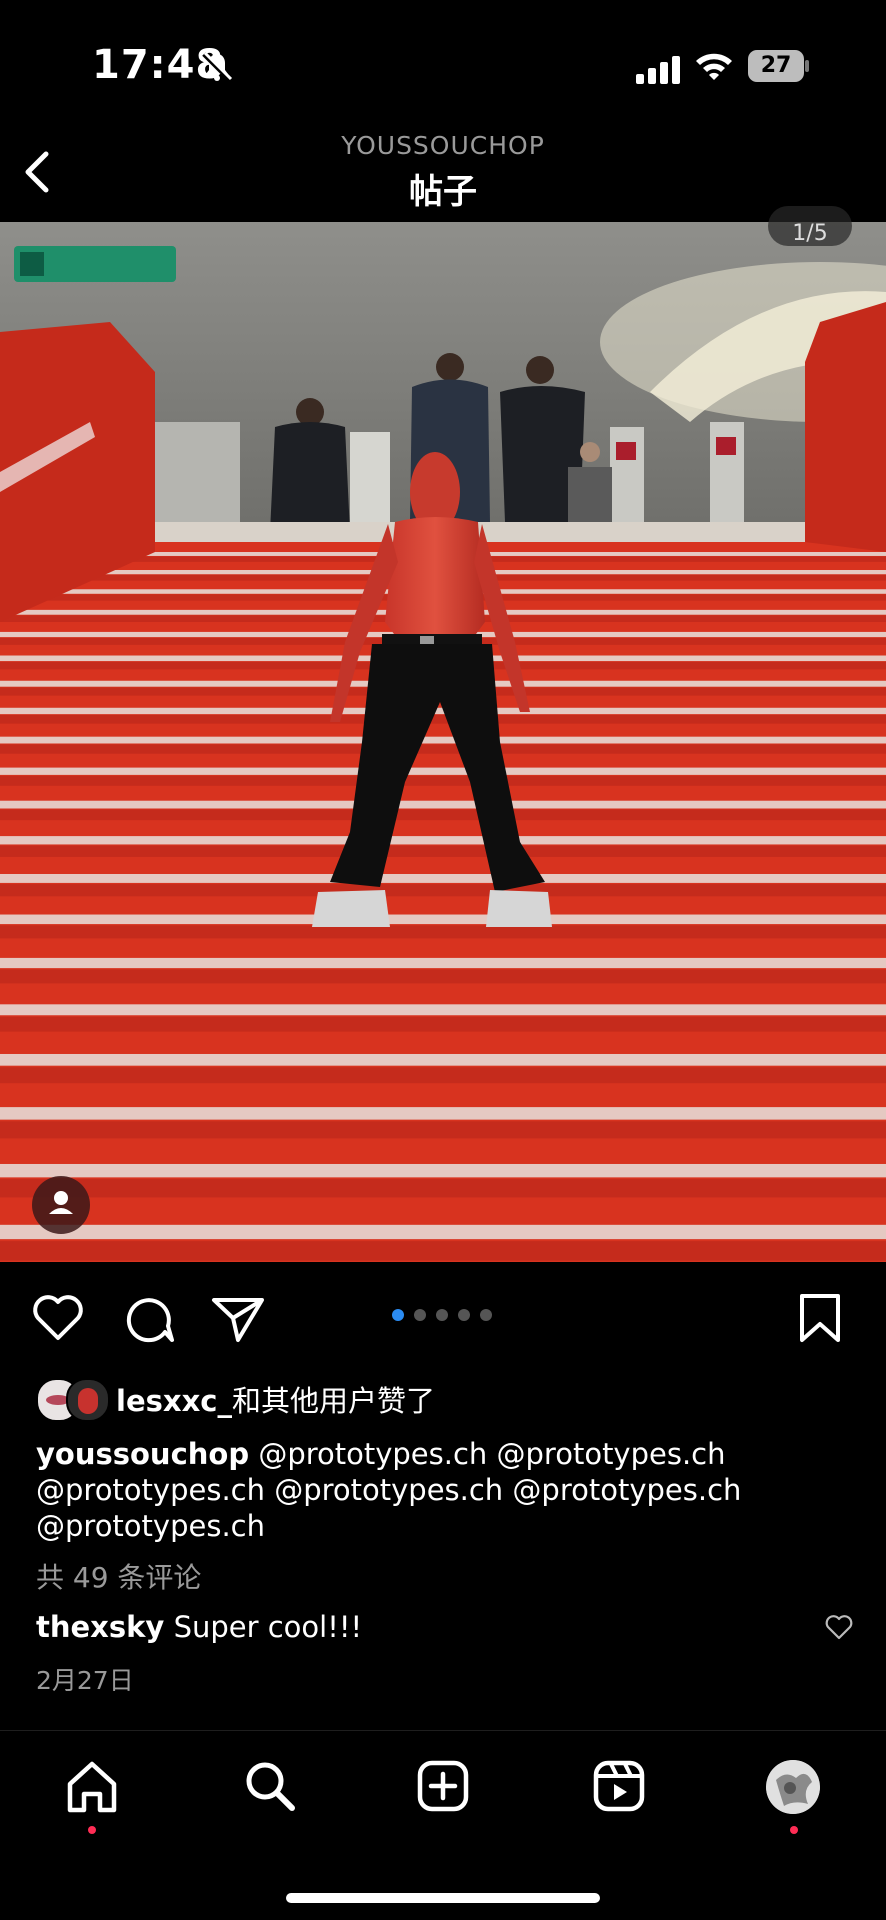  Describe the element at coordinates (142, 1454) in the screenshot. I see `caption-username: youssouchop` at that location.